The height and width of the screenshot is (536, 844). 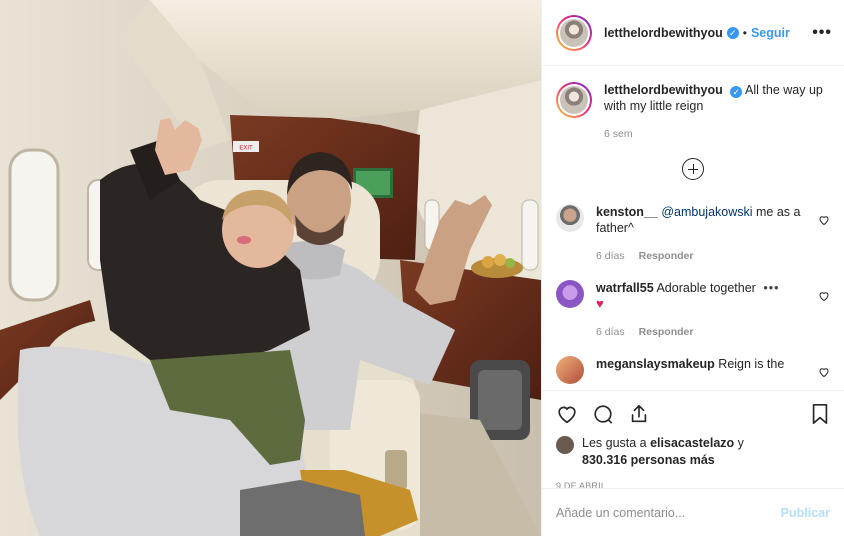 I want to click on post-header: letthelordbewithyou ✓ • Seguir •••, so click(x=693, y=33).